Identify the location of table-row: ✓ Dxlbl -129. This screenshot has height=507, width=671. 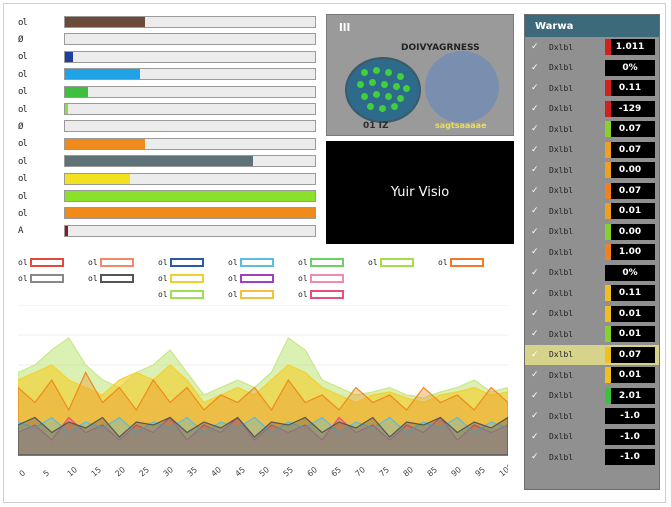
(592, 109).